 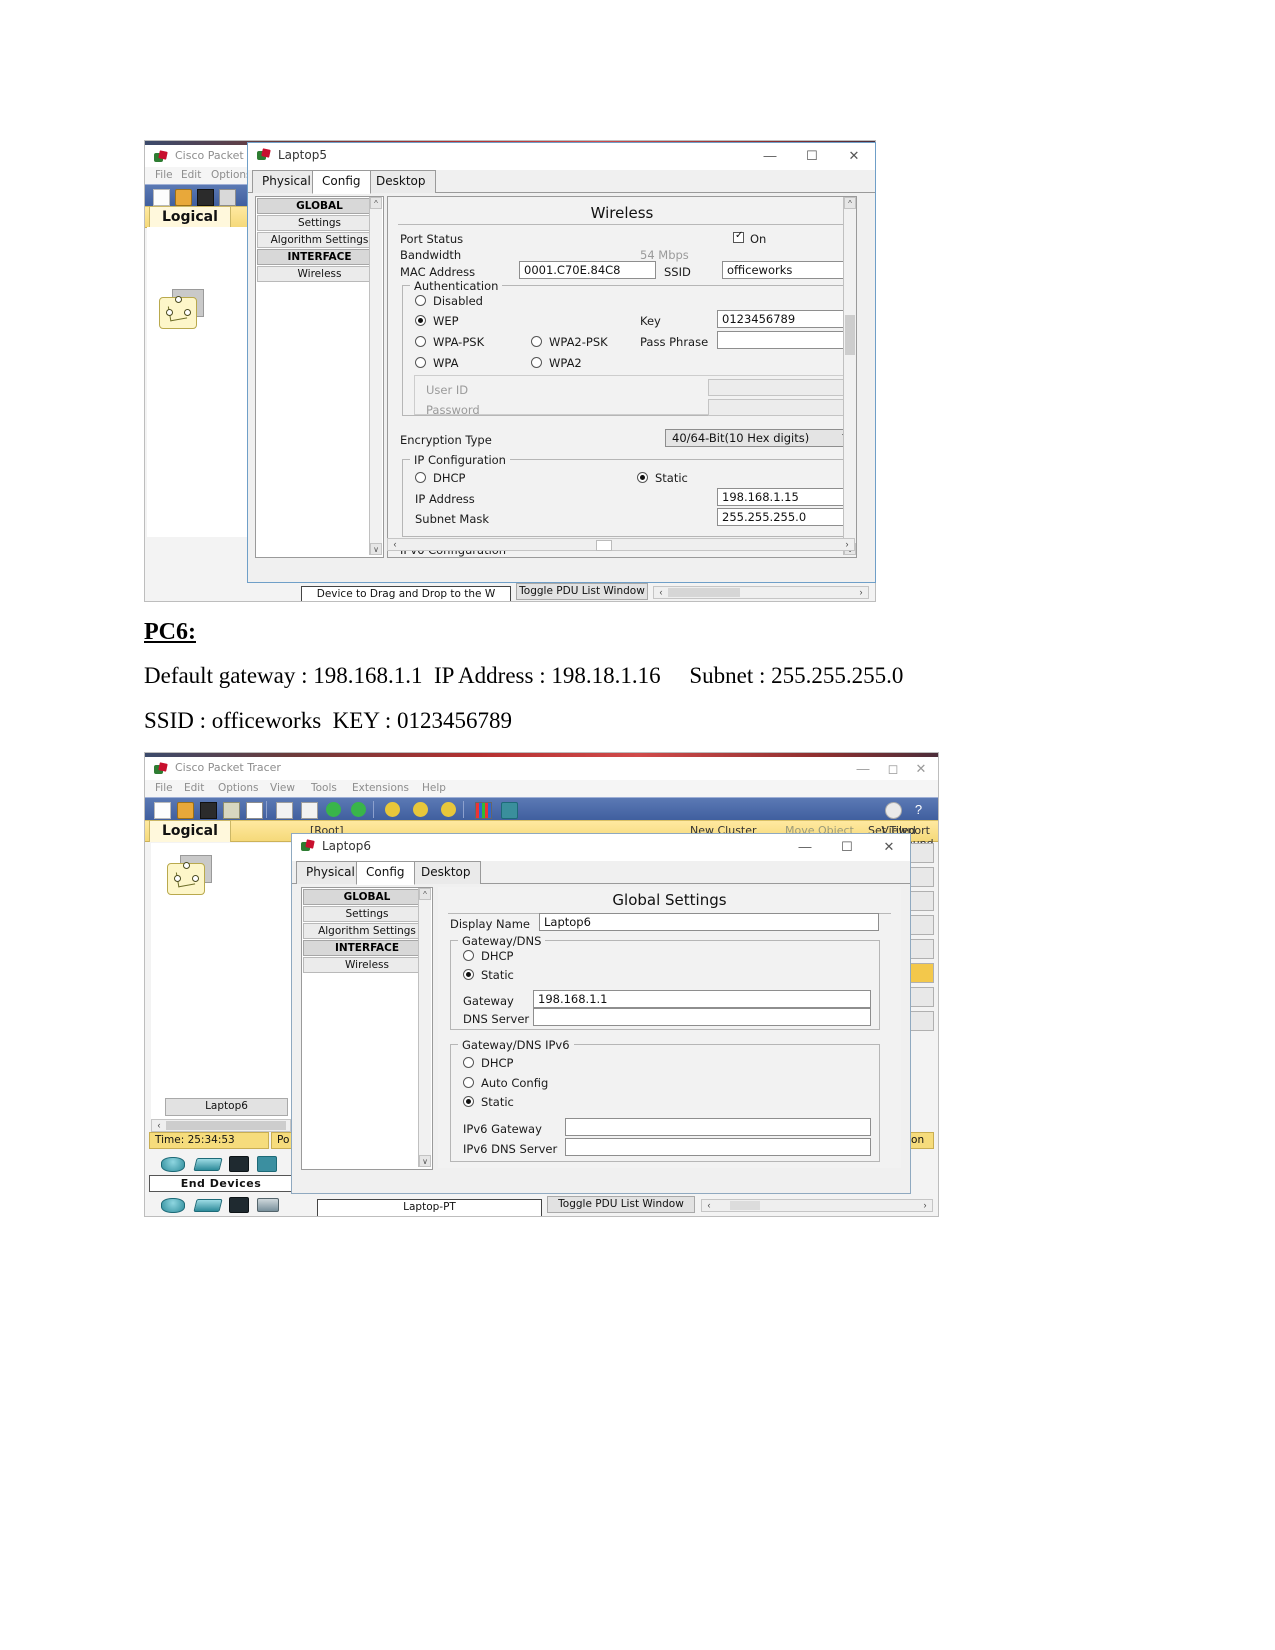 I want to click on nav-scroll-down-arrow-6: ∨, so click(x=425, y=1161).